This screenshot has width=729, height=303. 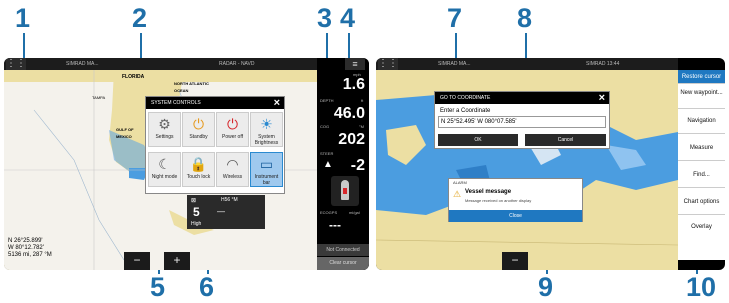 What do you see at coordinates (357, 165) in the screenshot?
I see `steer-value: -2` at bounding box center [357, 165].